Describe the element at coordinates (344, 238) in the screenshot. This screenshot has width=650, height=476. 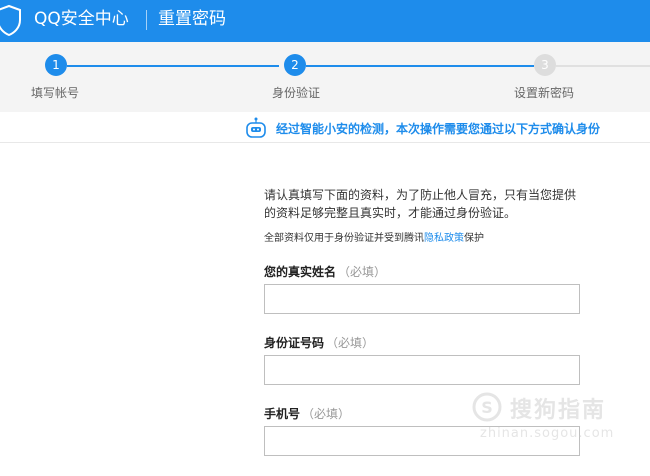
I see `privacy-prefix: 全部资料仅用于身份验证并受到腾讯` at that location.